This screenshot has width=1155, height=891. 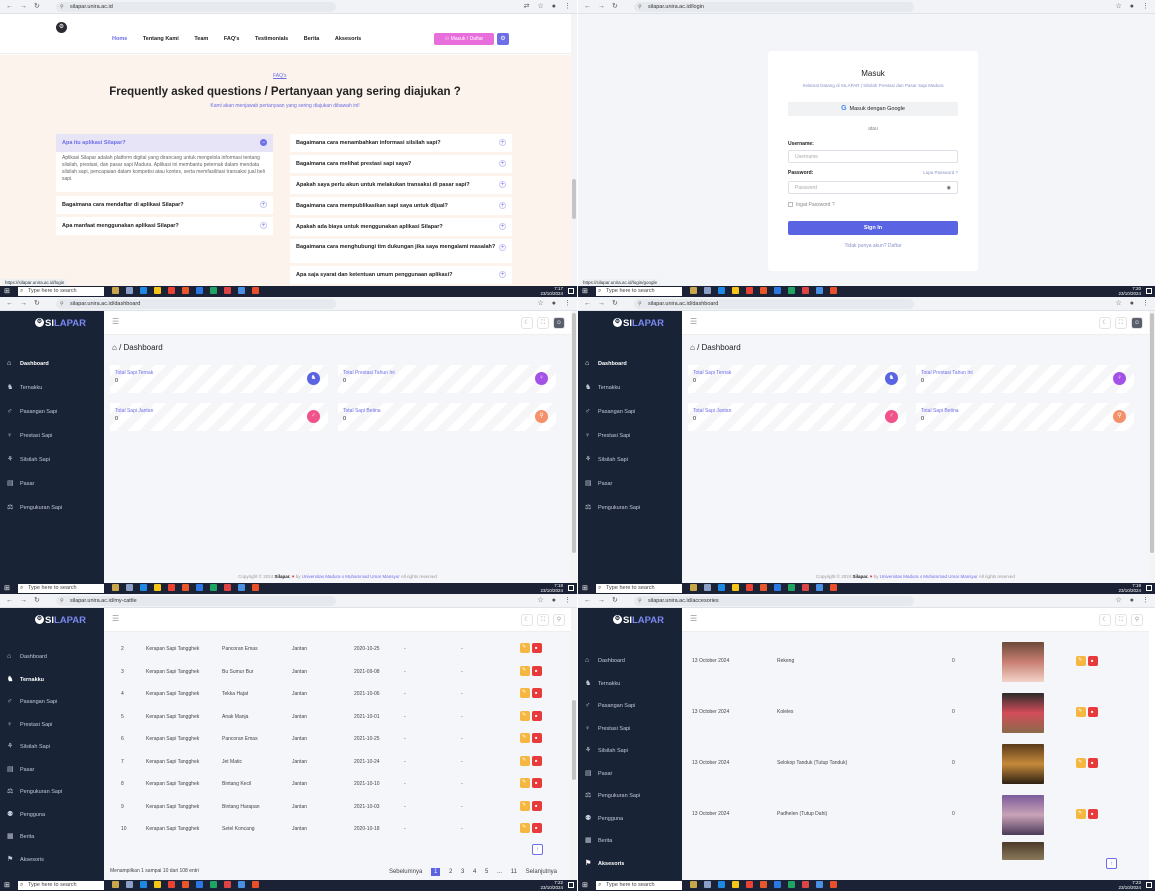 I want to click on user-icon: ⚲, so click(x=1137, y=620).